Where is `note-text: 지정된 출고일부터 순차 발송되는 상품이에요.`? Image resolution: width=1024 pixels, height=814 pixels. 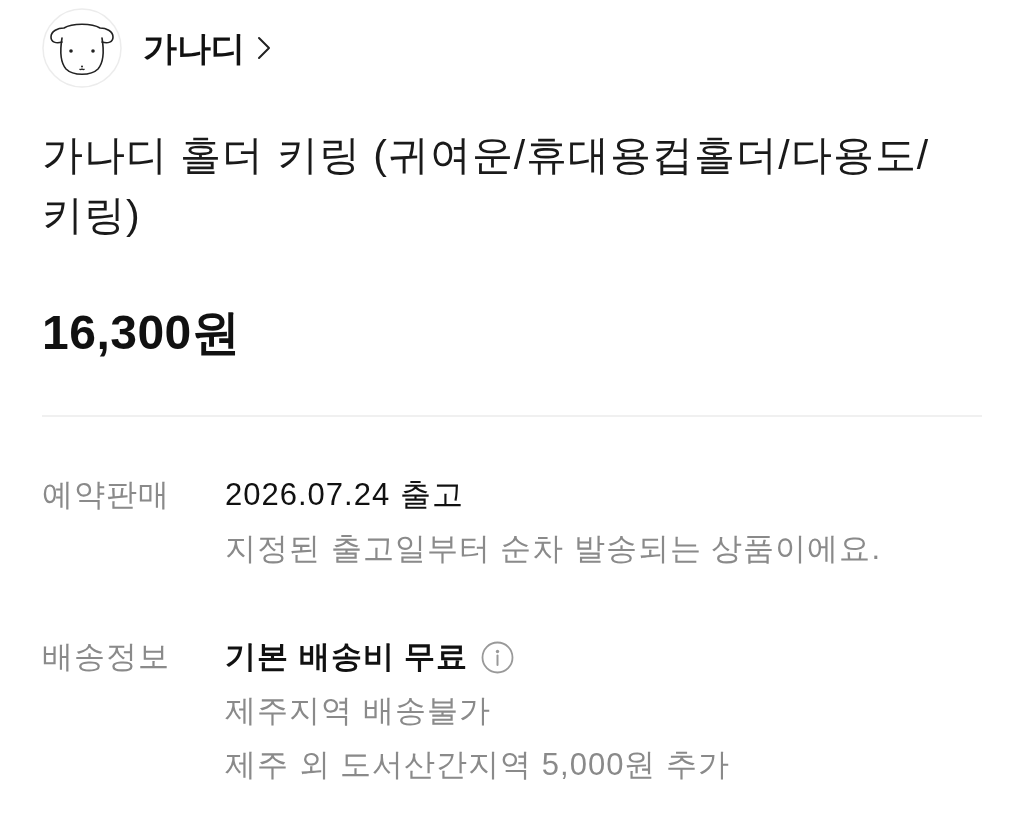 note-text: 지정된 출고일부터 순차 발송되는 상품이에요. is located at coordinates (553, 549).